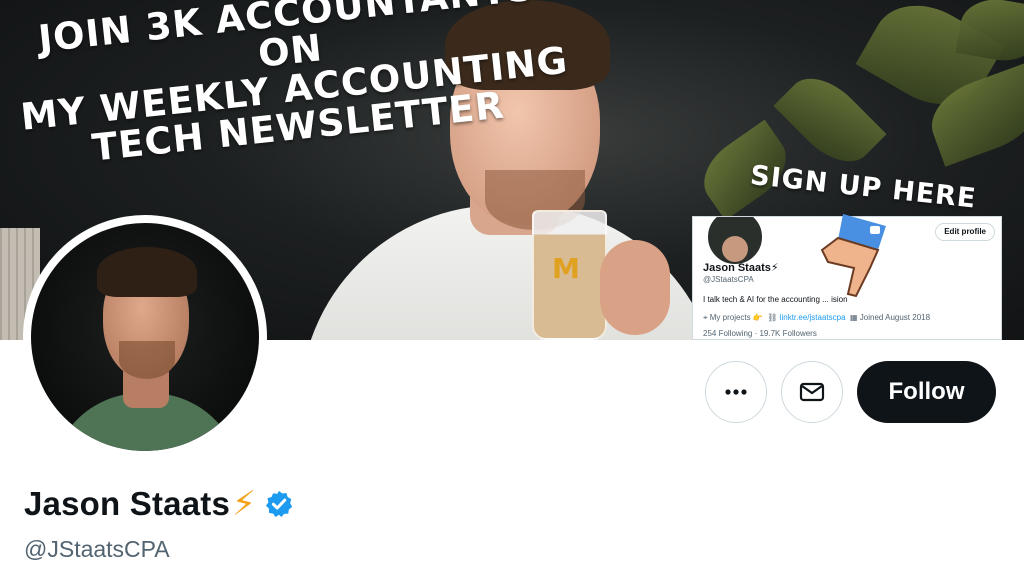  I want to click on envelope-icon, so click(812, 392).